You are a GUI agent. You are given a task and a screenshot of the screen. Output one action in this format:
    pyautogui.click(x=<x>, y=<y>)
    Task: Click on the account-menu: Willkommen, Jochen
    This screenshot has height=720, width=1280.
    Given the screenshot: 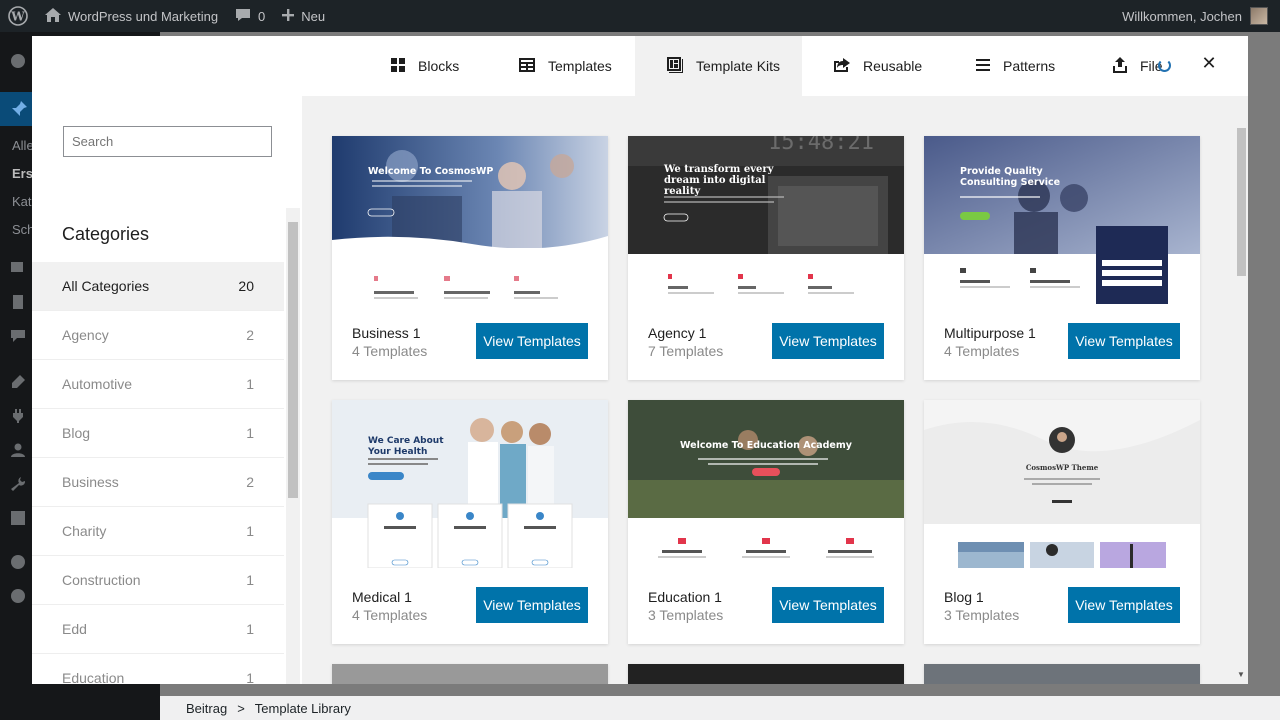 What is the action you would take?
    pyautogui.click(x=1201, y=16)
    